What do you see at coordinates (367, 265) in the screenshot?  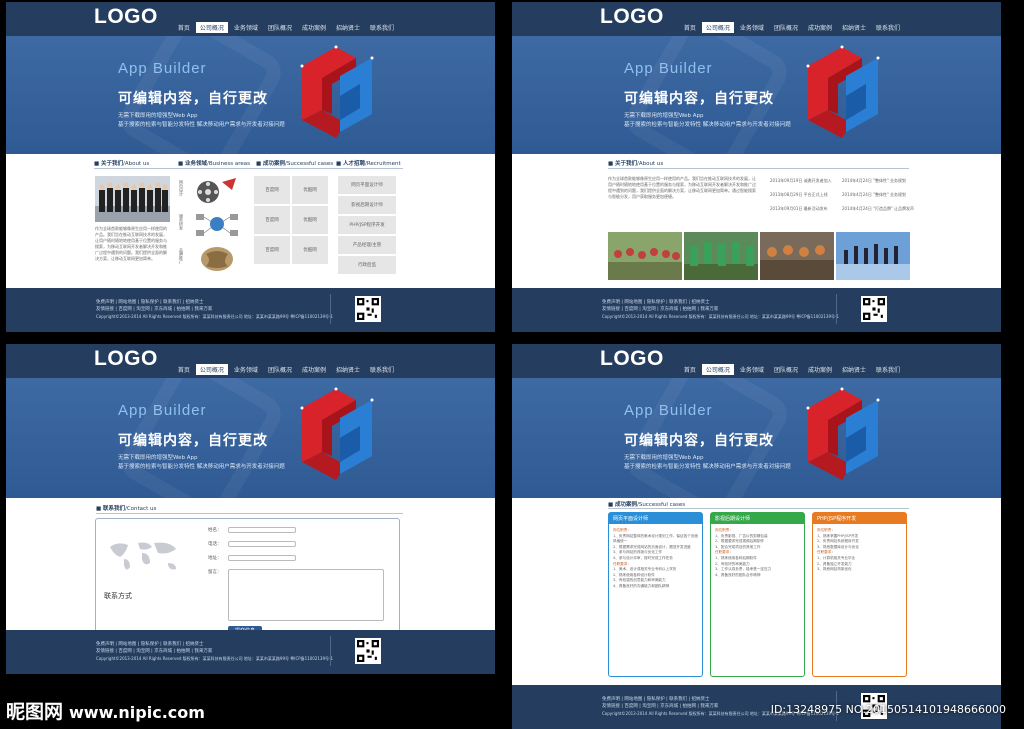 I see `recruit-item: 行政后监` at bounding box center [367, 265].